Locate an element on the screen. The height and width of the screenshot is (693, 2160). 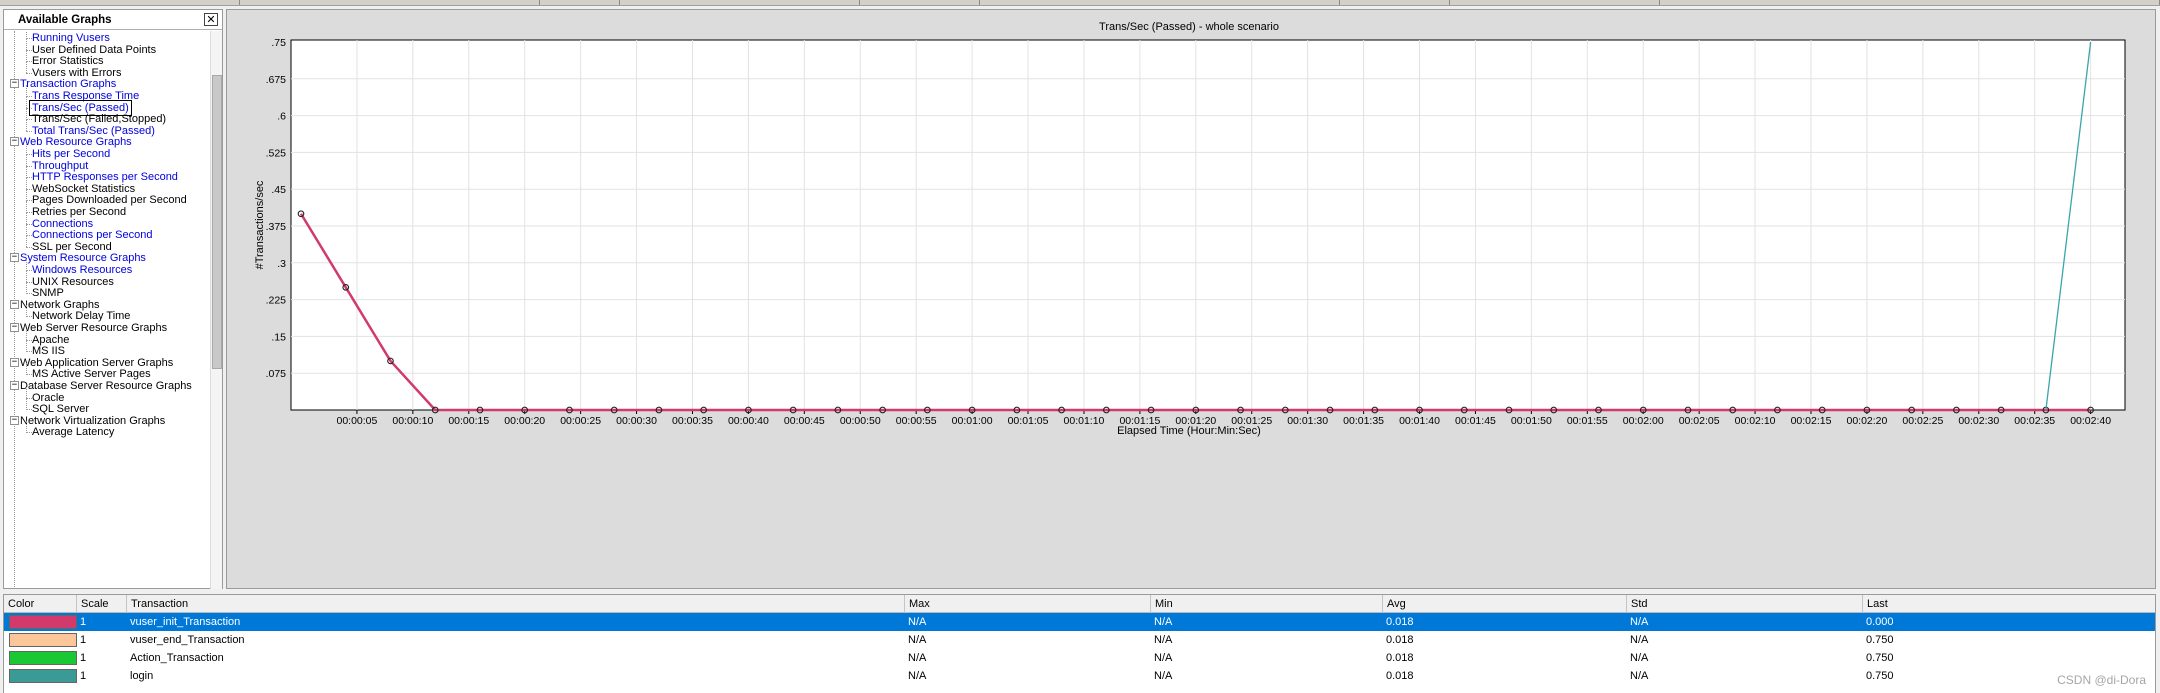
column-header-color: Color is located at coordinates (40, 604).